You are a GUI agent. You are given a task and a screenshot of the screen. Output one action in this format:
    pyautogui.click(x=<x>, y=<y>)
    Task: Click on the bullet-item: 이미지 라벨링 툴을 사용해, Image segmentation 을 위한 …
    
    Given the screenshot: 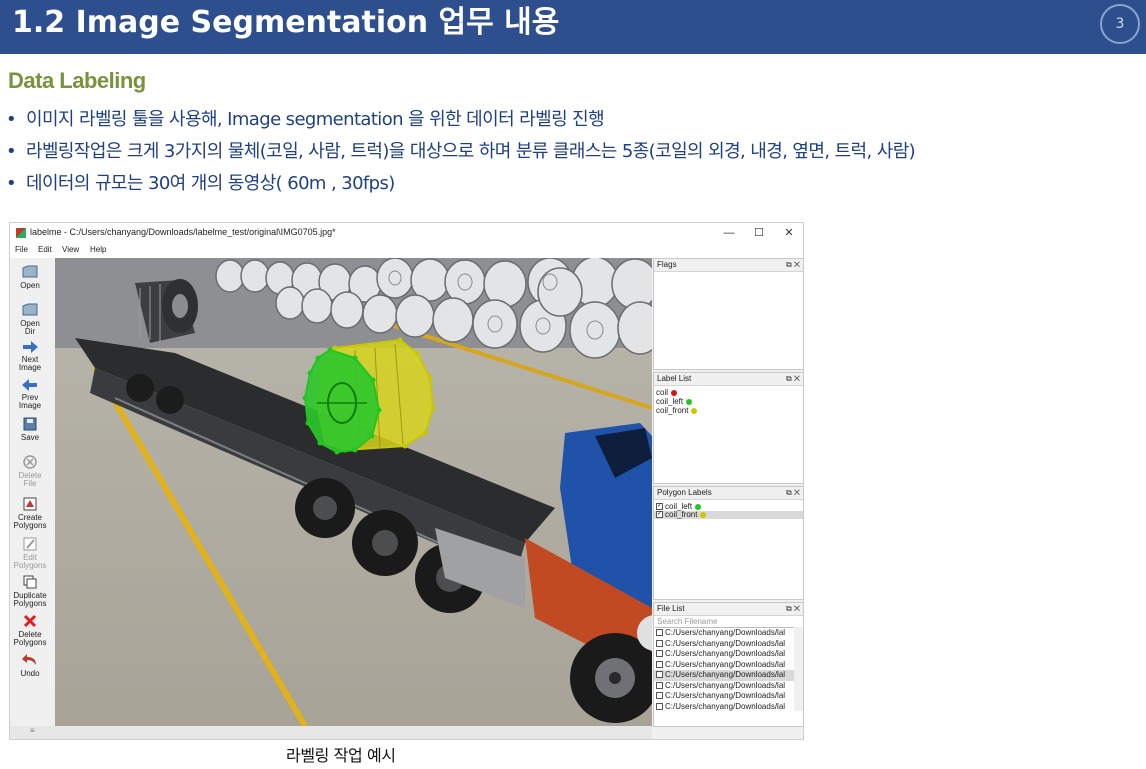 What is the action you would take?
    pyautogui.click(x=460, y=120)
    